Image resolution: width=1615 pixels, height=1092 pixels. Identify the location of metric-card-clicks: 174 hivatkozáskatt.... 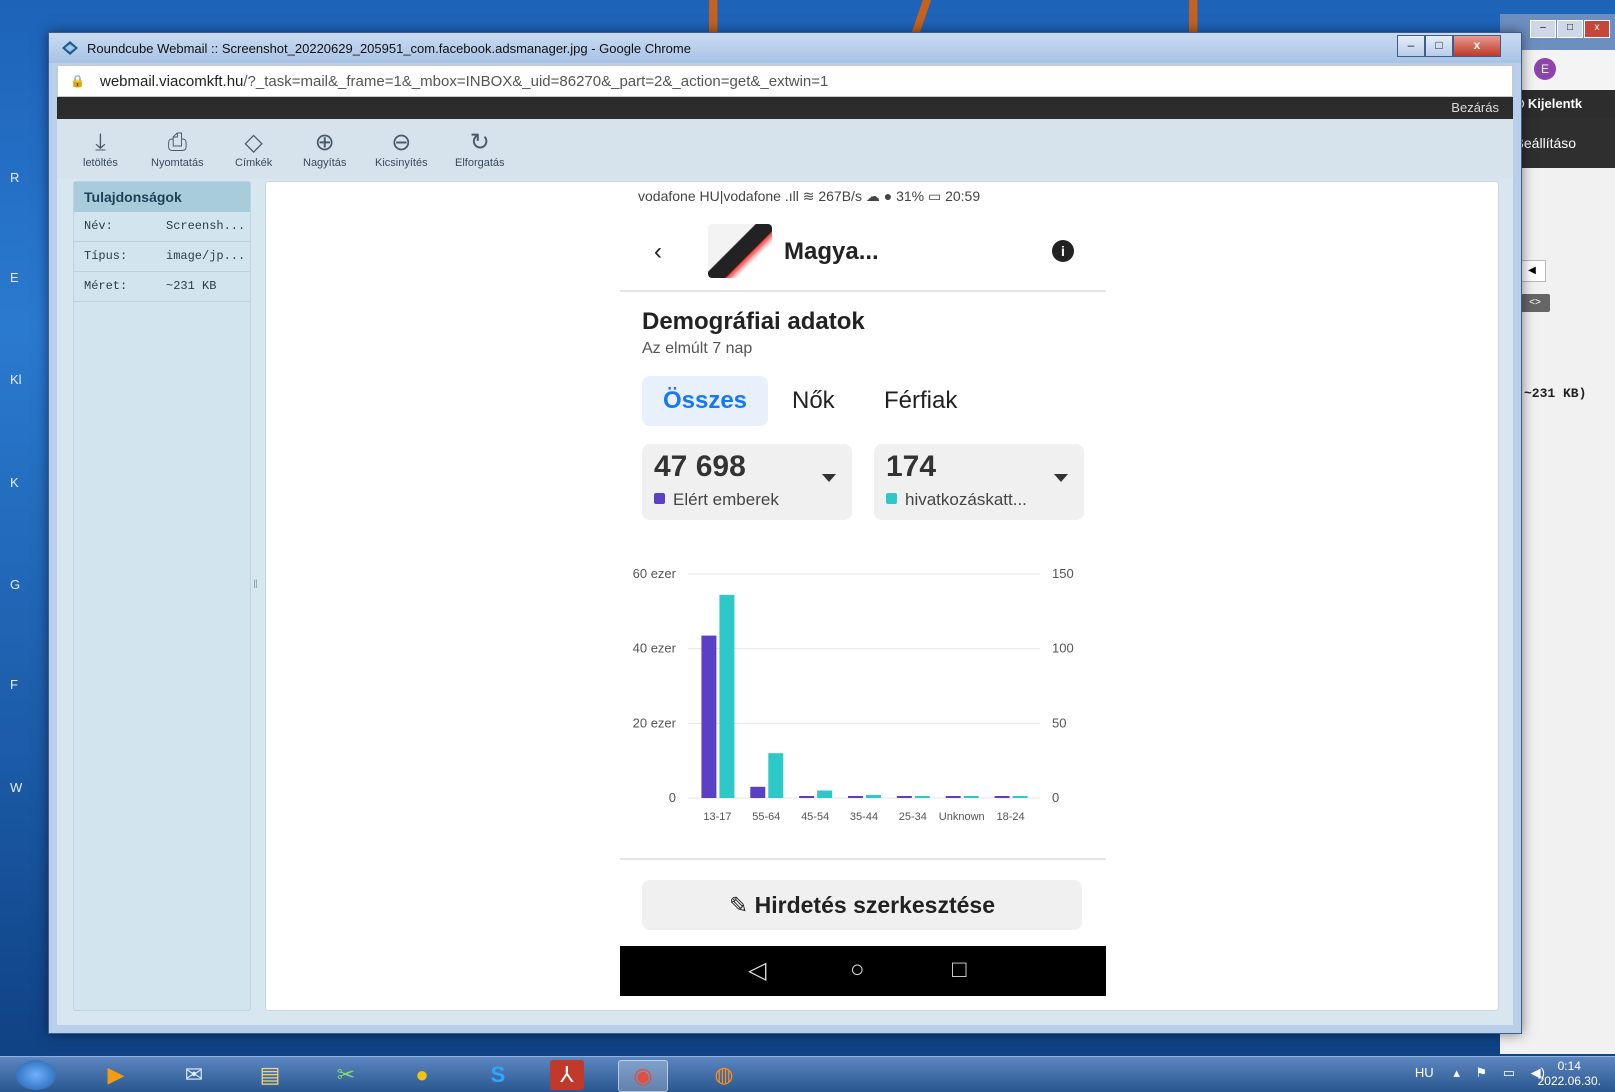
(979, 482).